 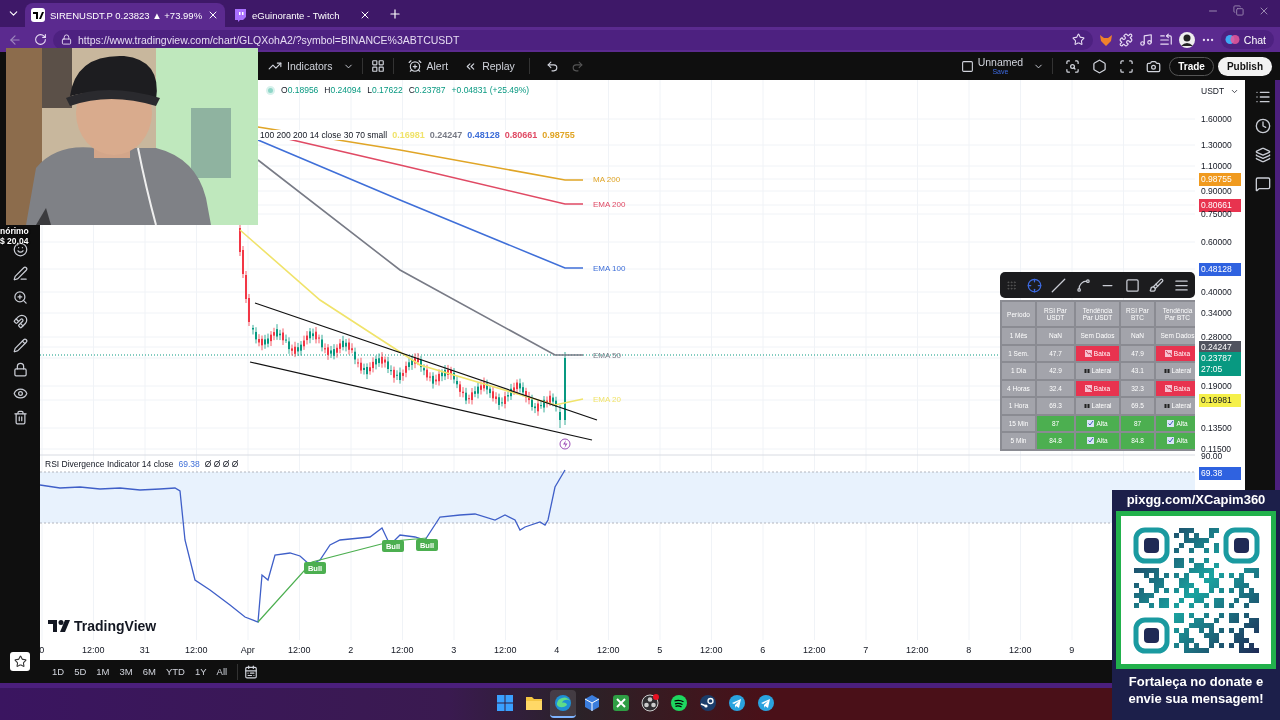 What do you see at coordinates (521, 135) in the screenshot?
I see `indicator-value: 0.80661` at bounding box center [521, 135].